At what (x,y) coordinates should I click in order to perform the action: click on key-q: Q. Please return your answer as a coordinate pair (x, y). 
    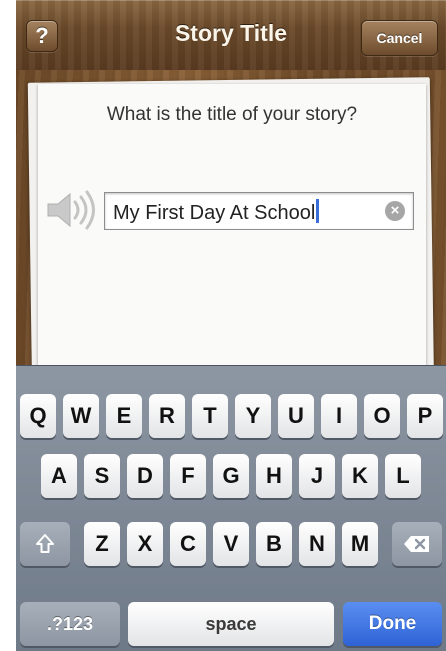
    Looking at the image, I should click on (38, 416).